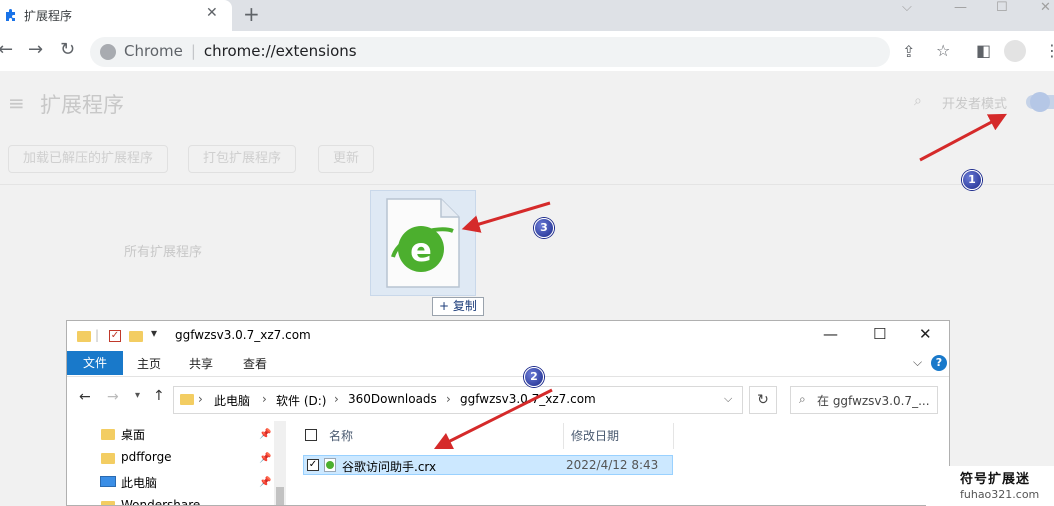 This screenshot has height=506, width=1054. I want to click on watermark-line1: 符号扩展迷, so click(995, 479).